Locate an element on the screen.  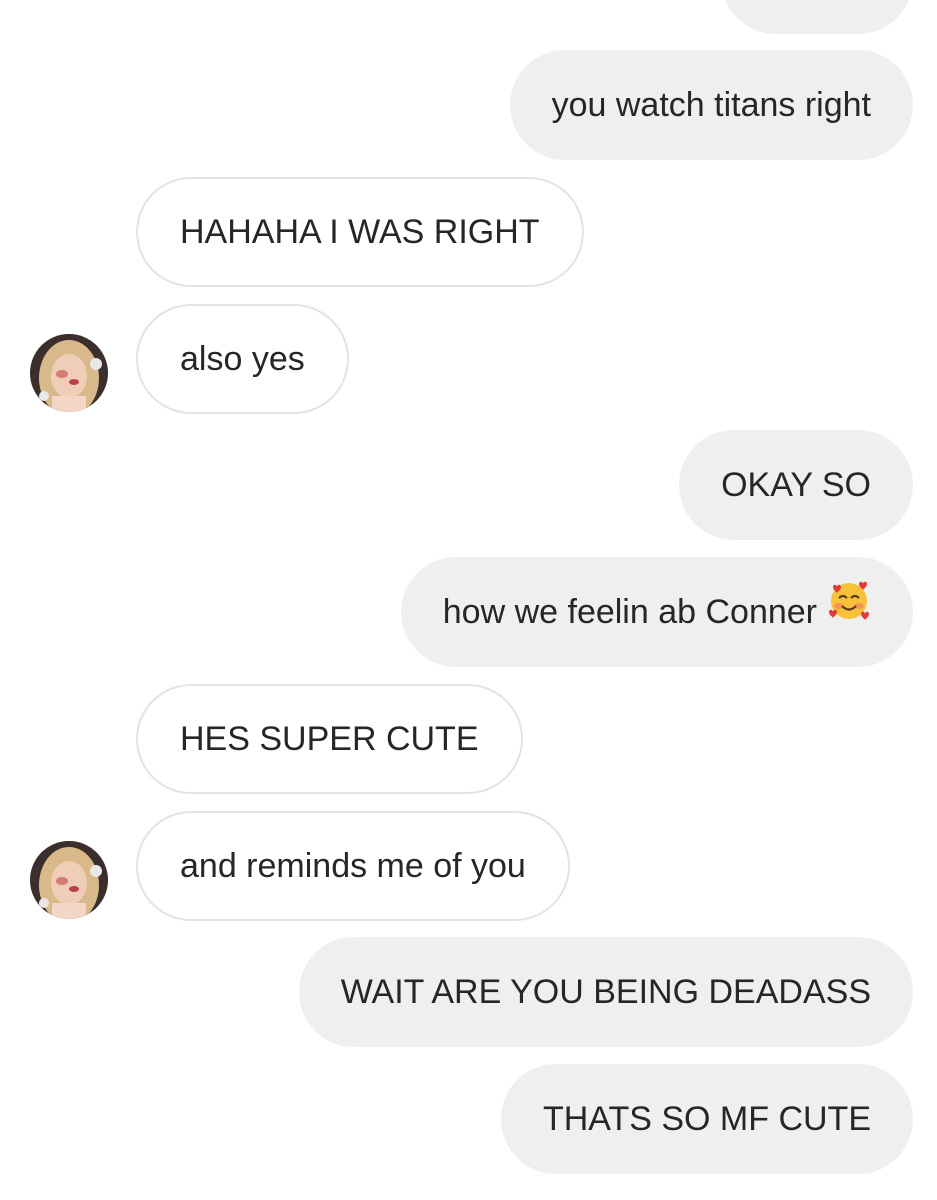
message-text: and reminds me of you is located at coordinates (353, 866).